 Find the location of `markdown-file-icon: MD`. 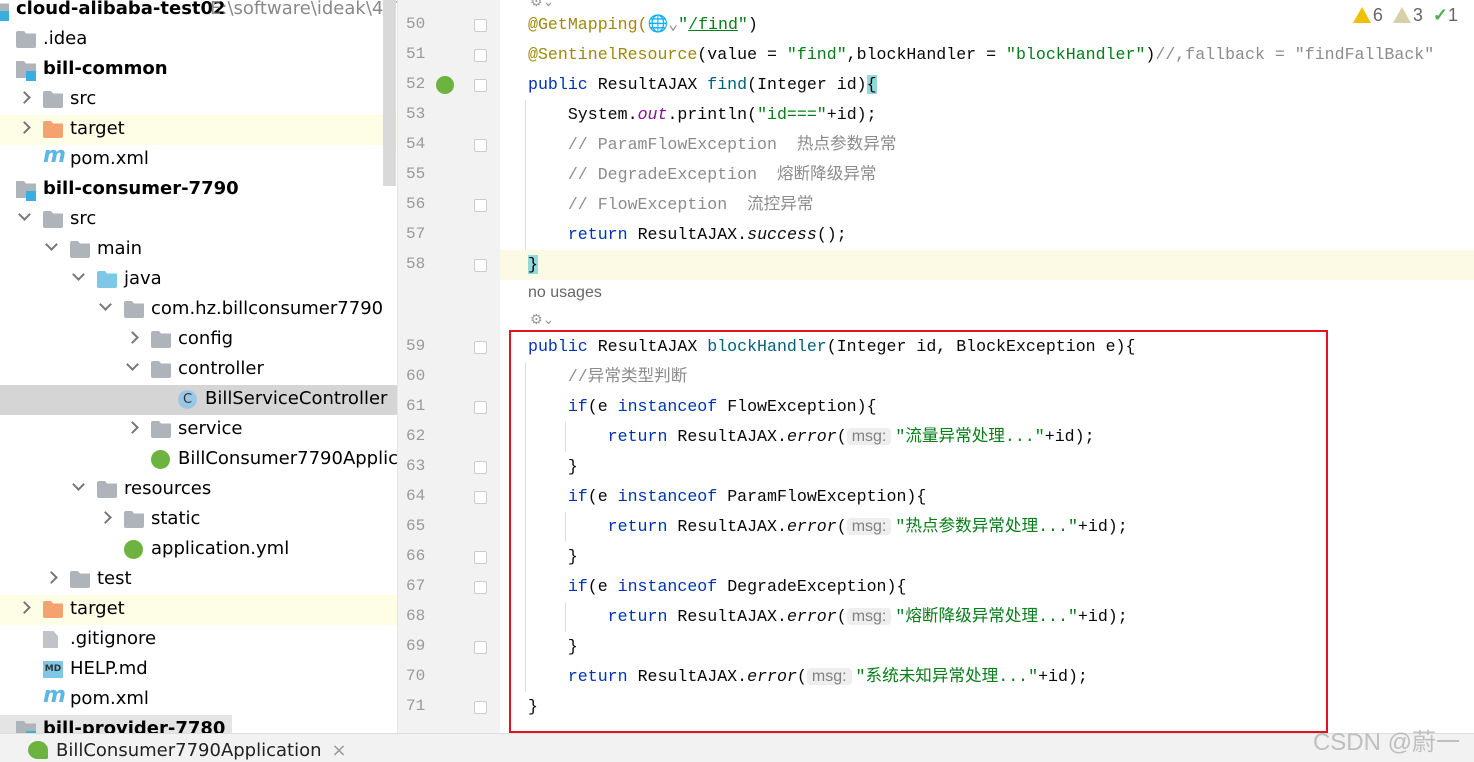

markdown-file-icon: MD is located at coordinates (53, 669).